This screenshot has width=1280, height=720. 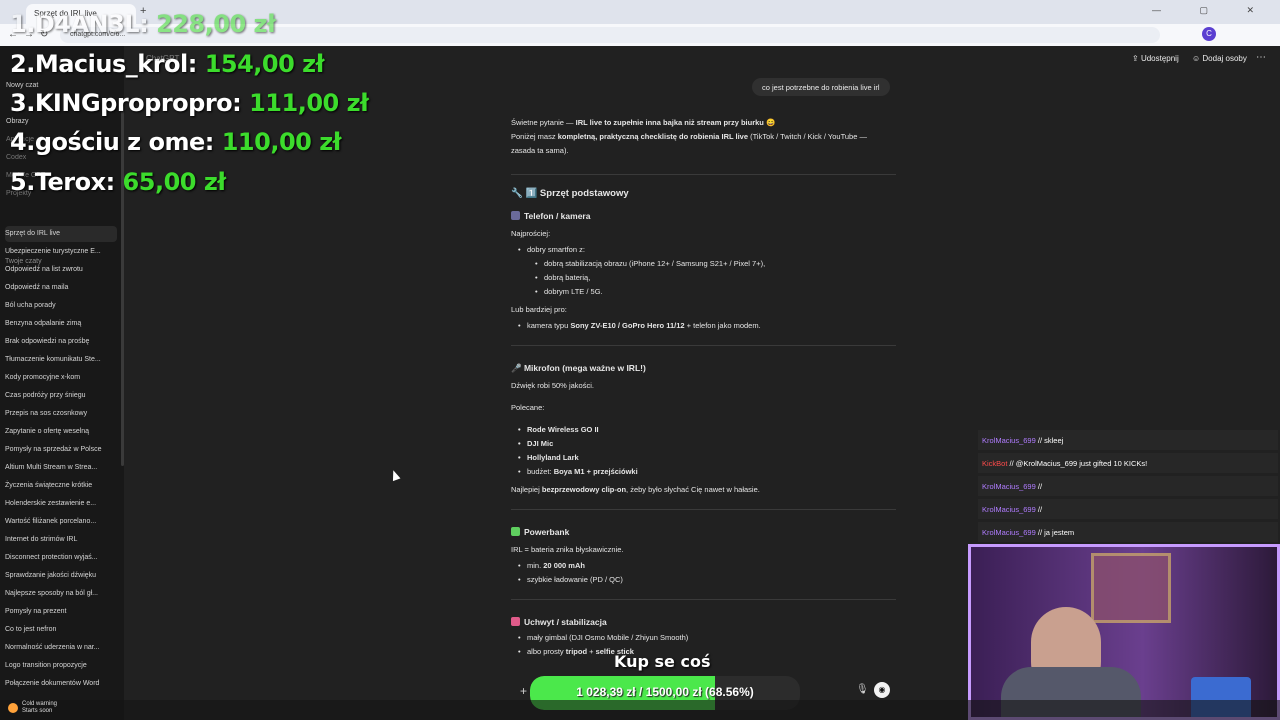 What do you see at coordinates (665, 692) in the screenshot?
I see `donation-goal-text: 1 028,39 zł / 1500,00 zł (68.56%)` at bounding box center [665, 692].